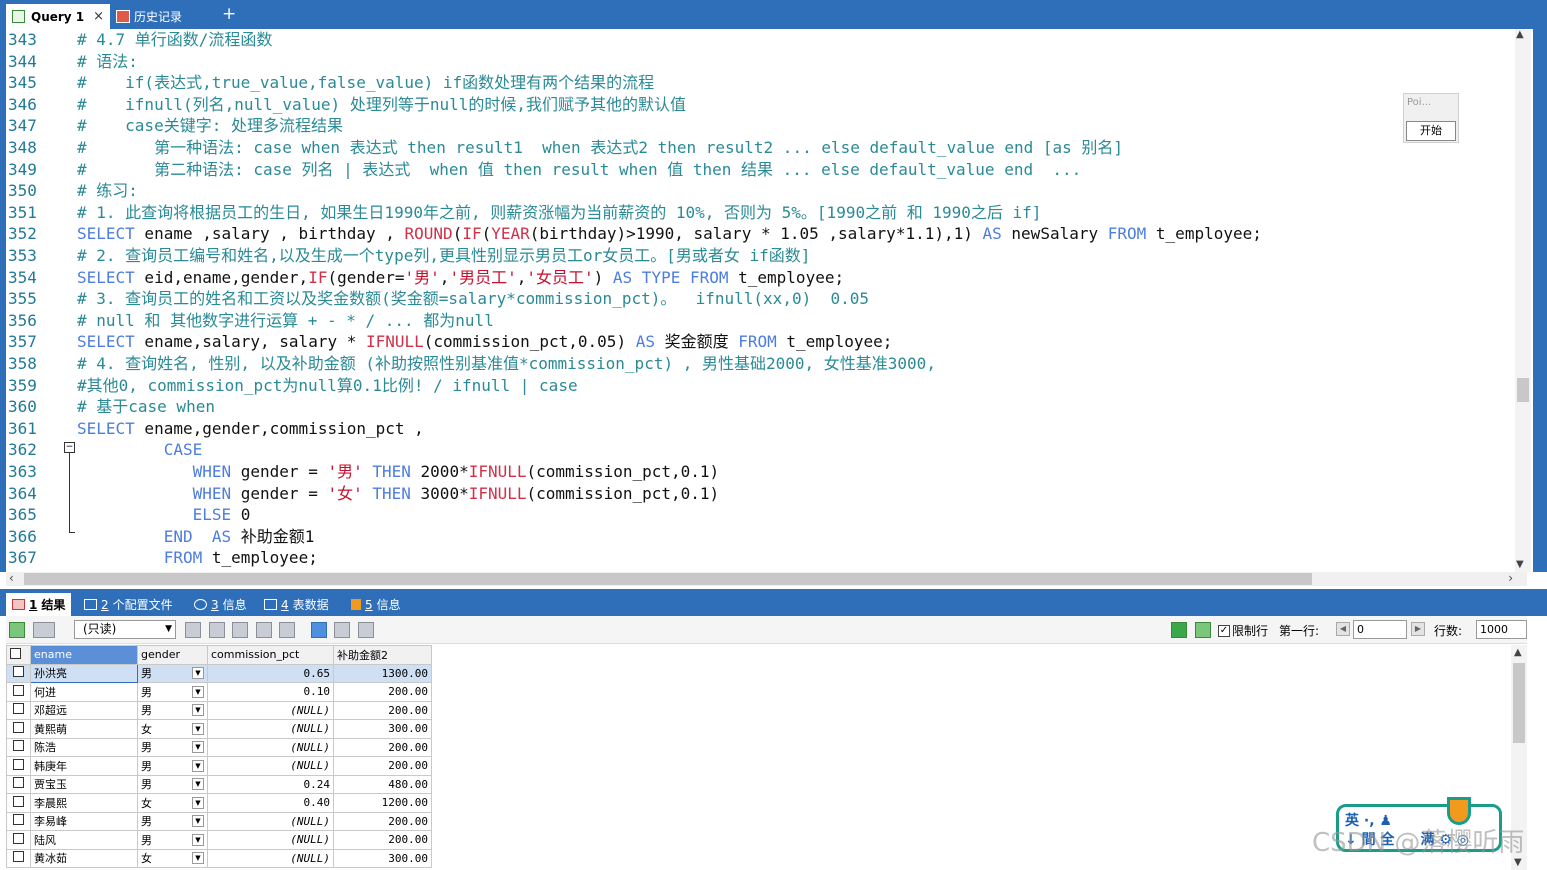 The image size is (1547, 870). What do you see at coordinates (84, 747) in the screenshot?
I see `cell-ename: 陈浩` at bounding box center [84, 747].